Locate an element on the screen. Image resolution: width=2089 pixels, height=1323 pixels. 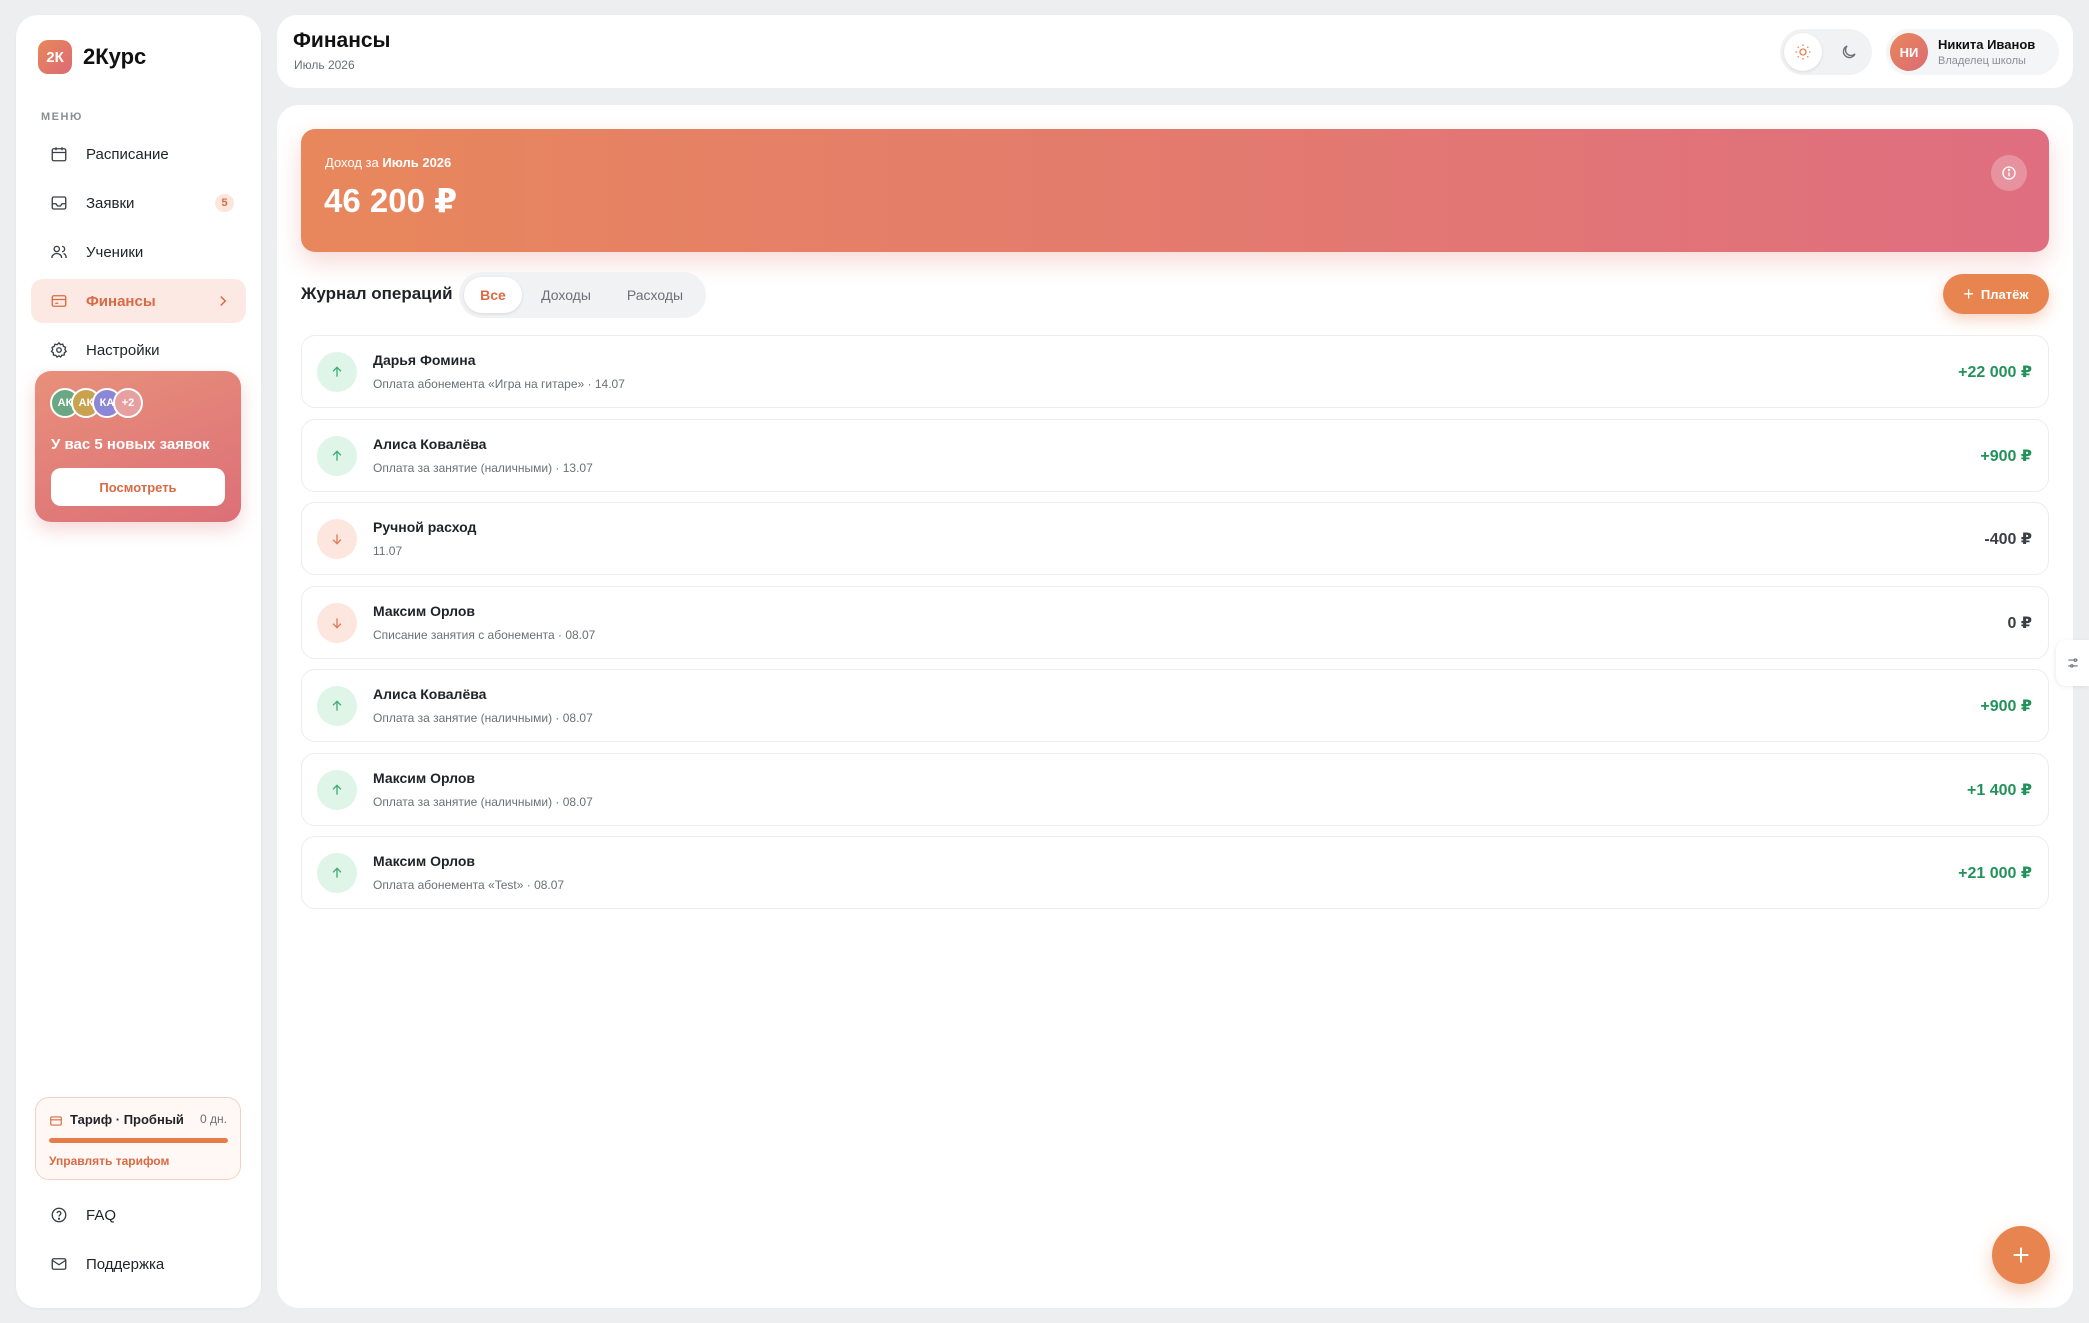
moon-icon is located at coordinates (1849, 52).